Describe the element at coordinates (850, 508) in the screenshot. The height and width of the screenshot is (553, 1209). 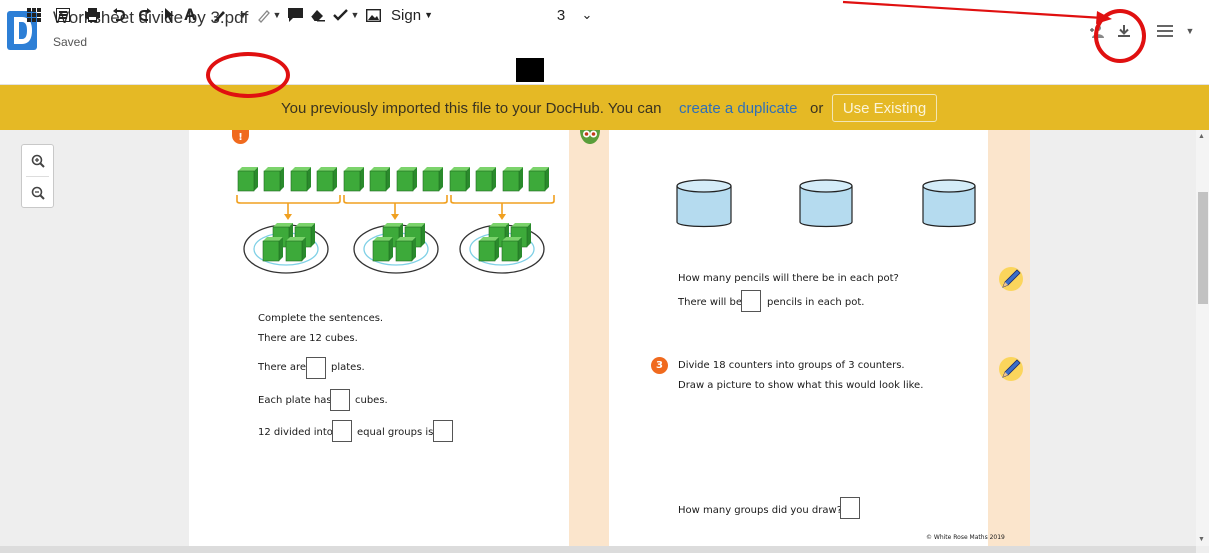
I see `groups-answer-box` at that location.